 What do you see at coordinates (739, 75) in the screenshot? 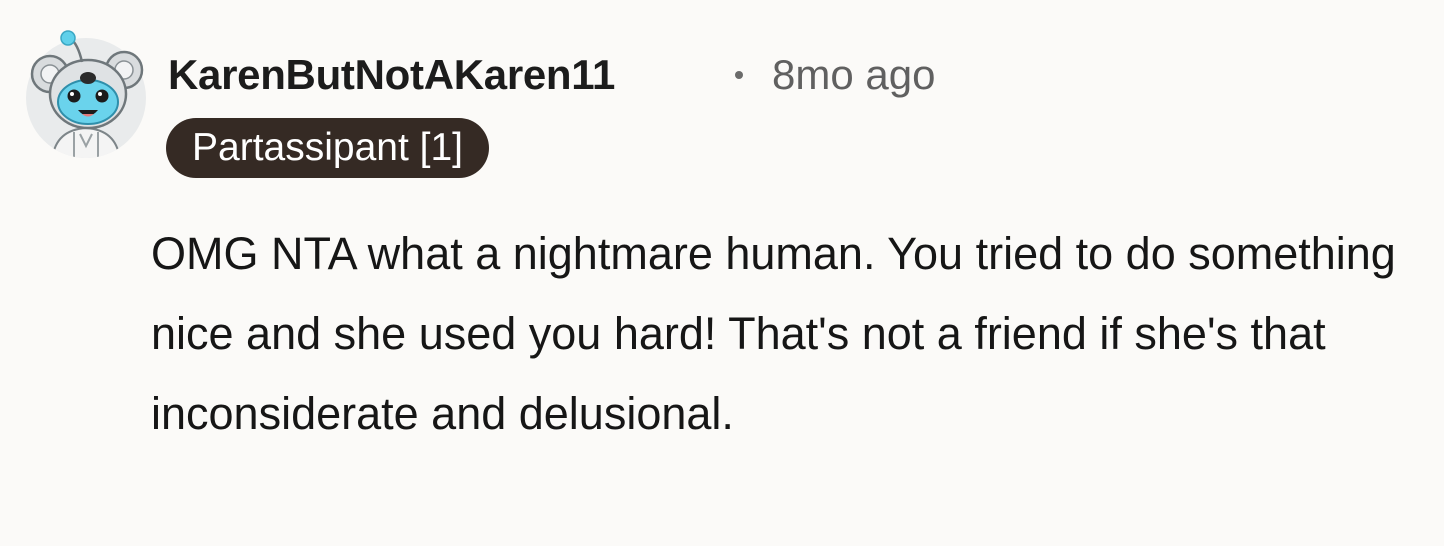
I see `meta-separator-dot` at bounding box center [739, 75].